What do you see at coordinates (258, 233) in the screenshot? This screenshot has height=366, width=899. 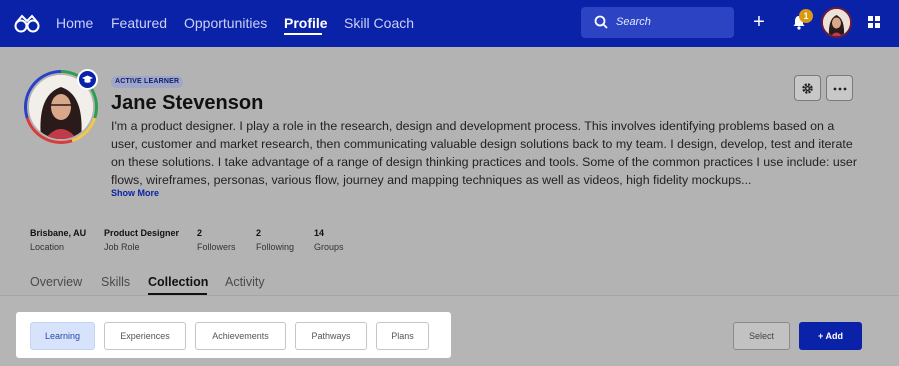 I see `stat-following-value: 2` at bounding box center [258, 233].